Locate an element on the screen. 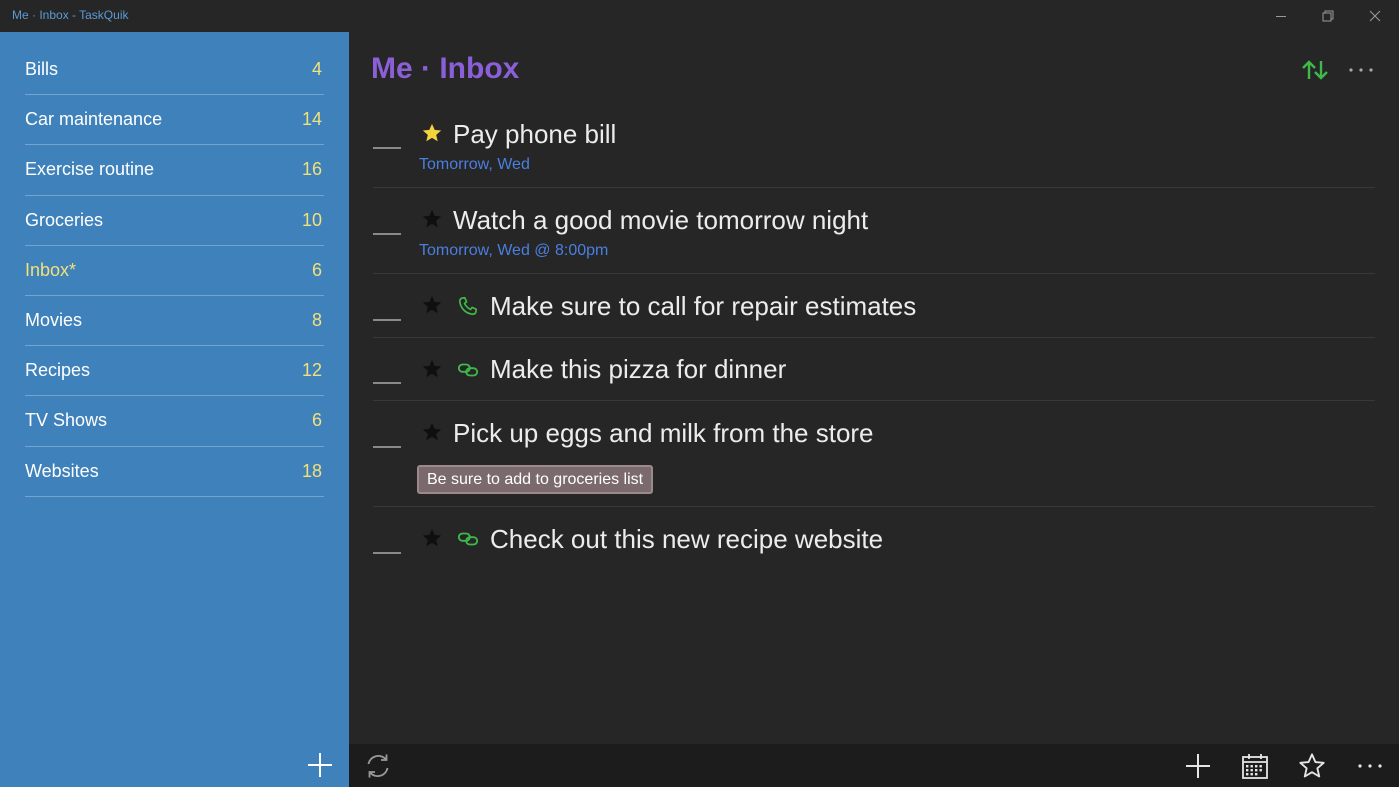  sidebar-item-label: Groceries is located at coordinates (64, 219).